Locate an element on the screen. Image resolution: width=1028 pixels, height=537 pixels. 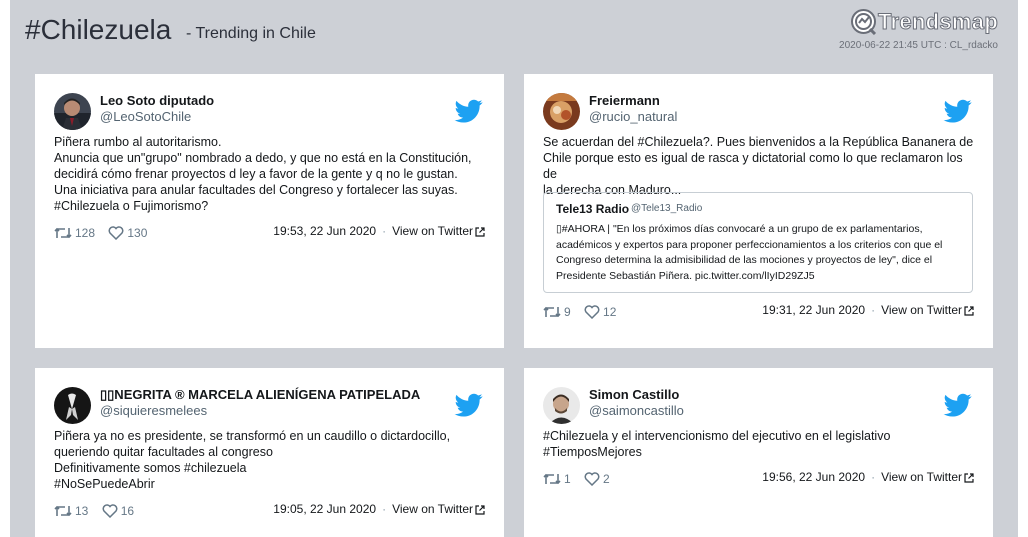
like-count: 130 is located at coordinates (137, 233).